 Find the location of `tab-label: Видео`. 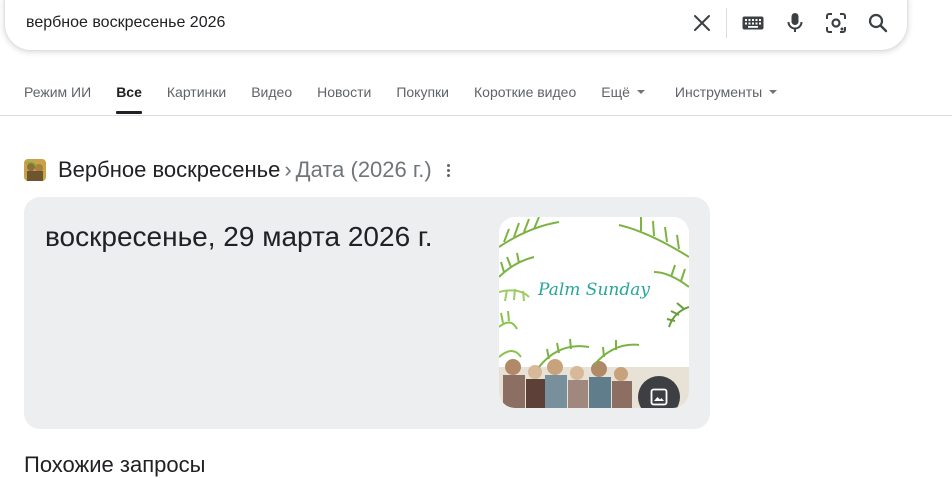

tab-label: Видео is located at coordinates (272, 92).